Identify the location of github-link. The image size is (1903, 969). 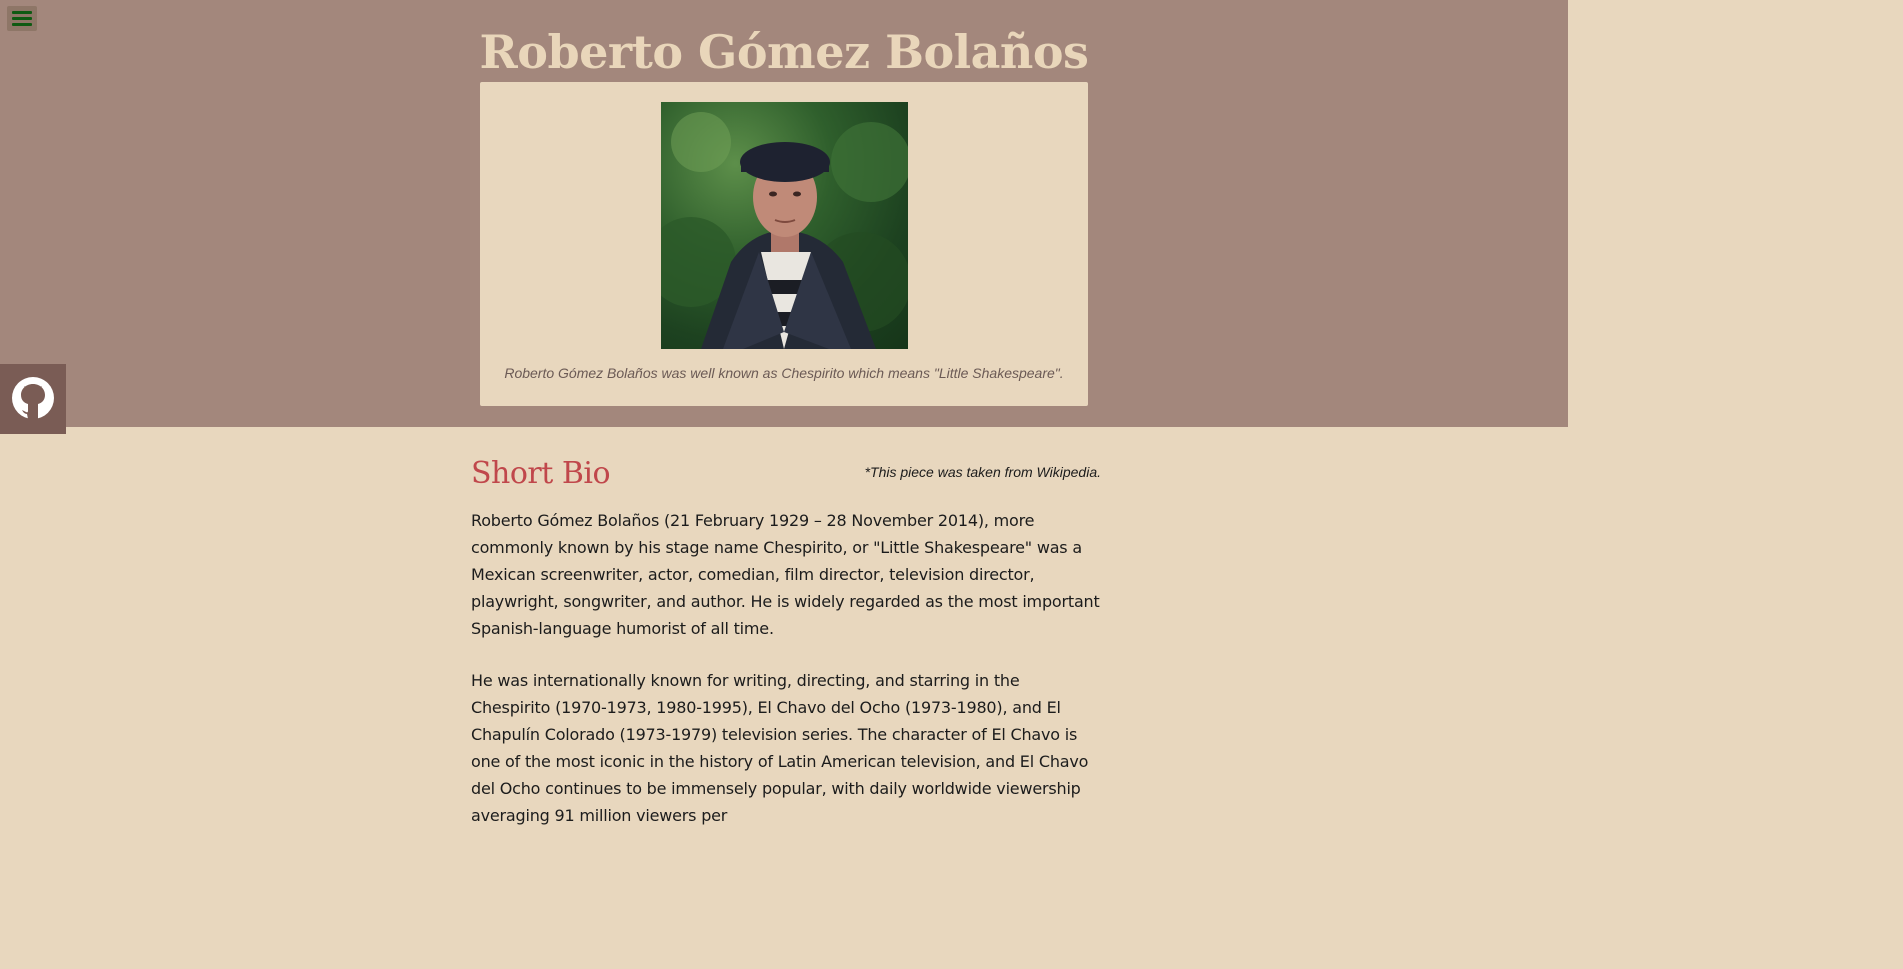
(33, 399).